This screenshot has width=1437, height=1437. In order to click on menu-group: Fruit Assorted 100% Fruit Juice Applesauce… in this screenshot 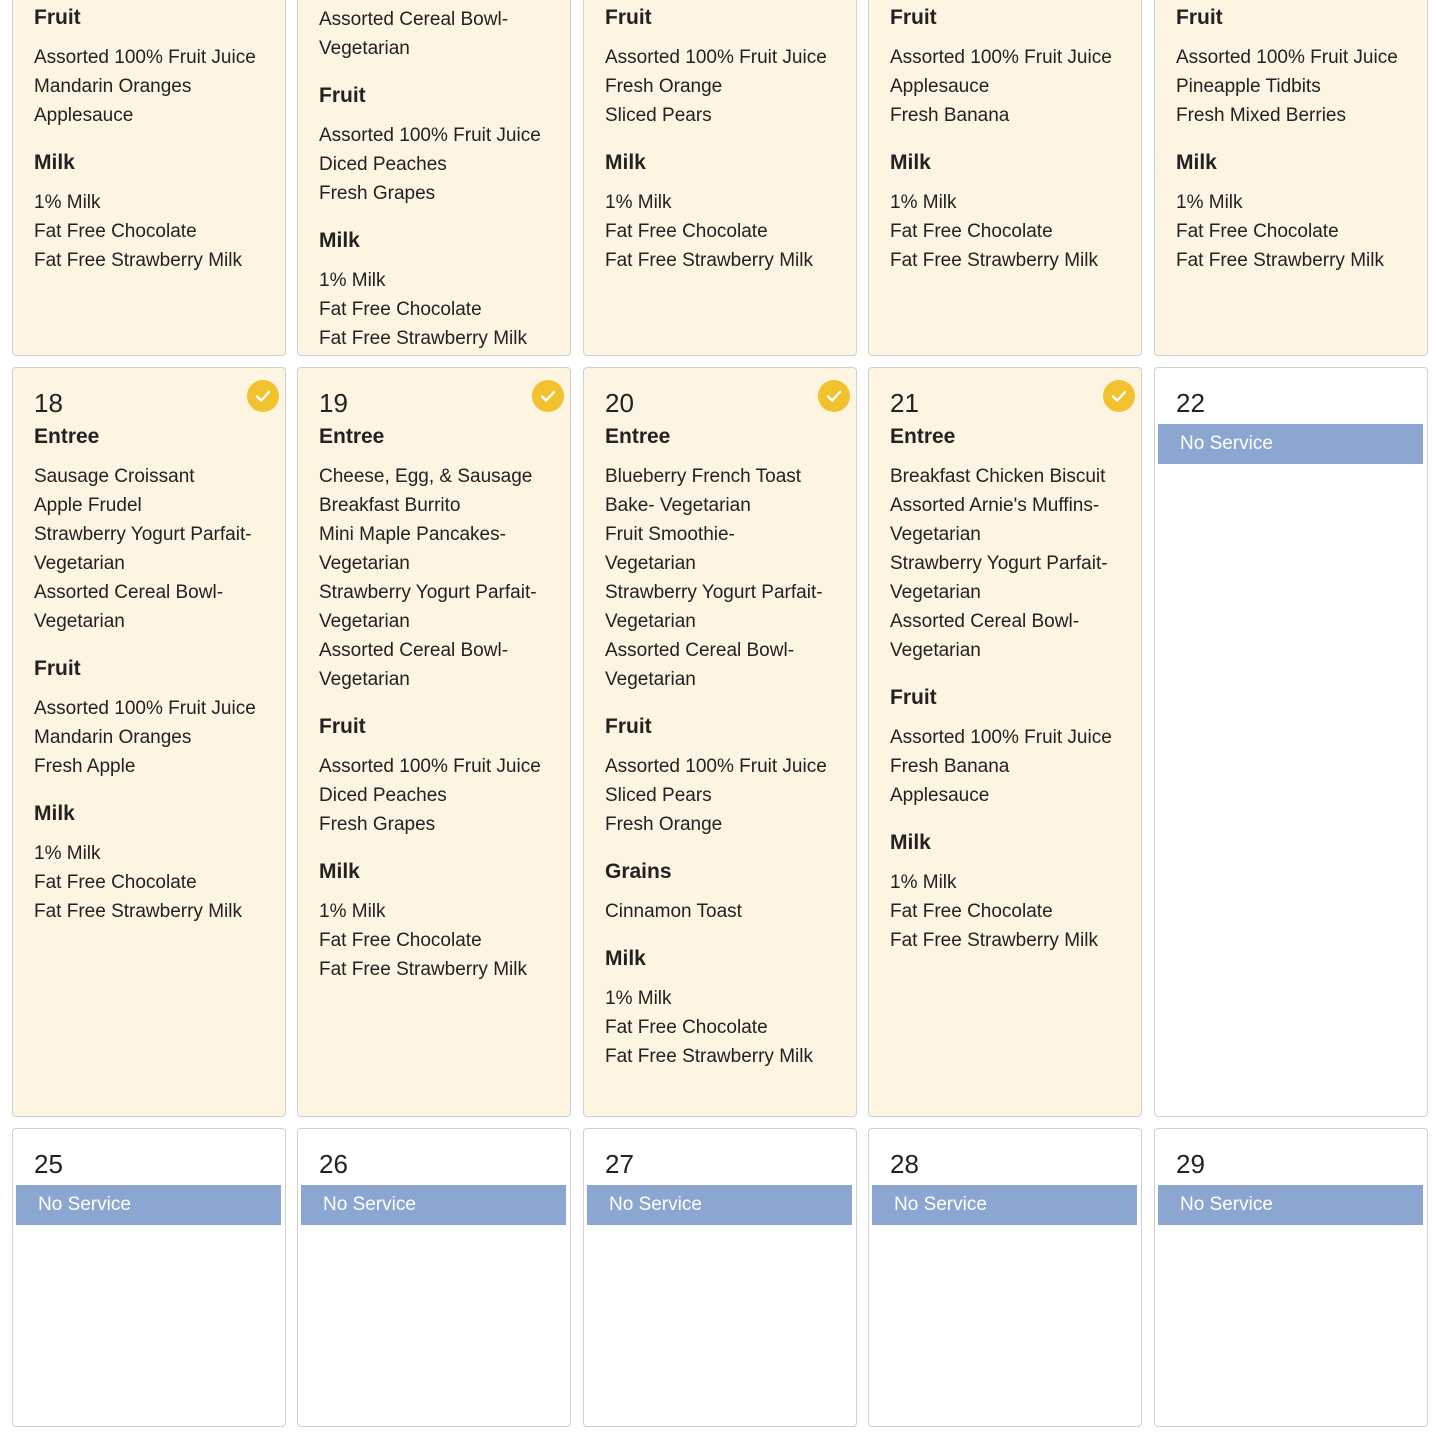, I will do `click(1011, 67)`.